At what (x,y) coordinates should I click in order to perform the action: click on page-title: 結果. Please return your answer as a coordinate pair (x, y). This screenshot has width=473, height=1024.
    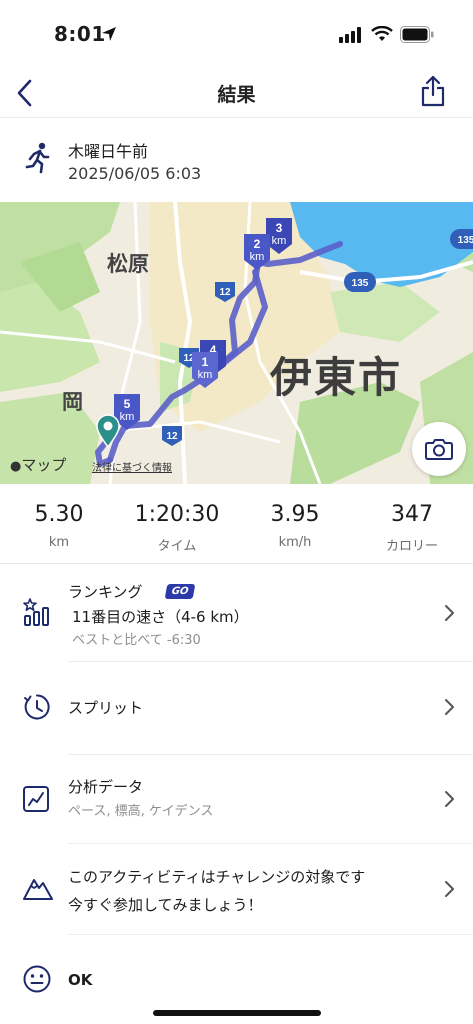
    Looking at the image, I should click on (236, 95).